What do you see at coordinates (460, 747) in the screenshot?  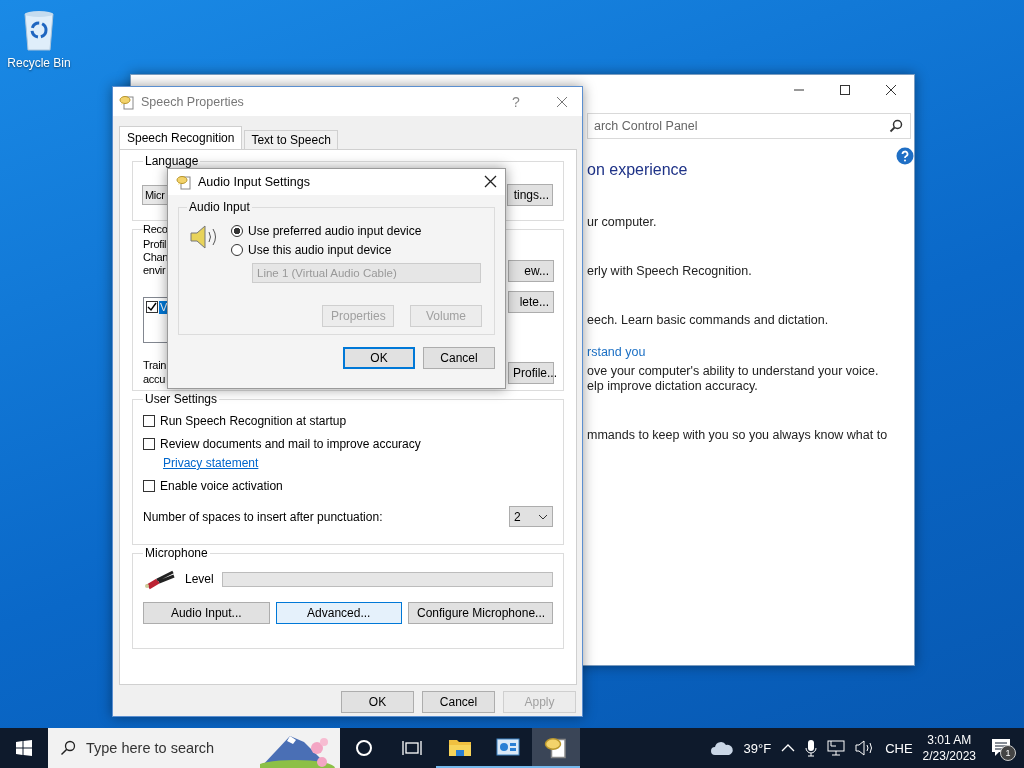 I see `folder-icon` at bounding box center [460, 747].